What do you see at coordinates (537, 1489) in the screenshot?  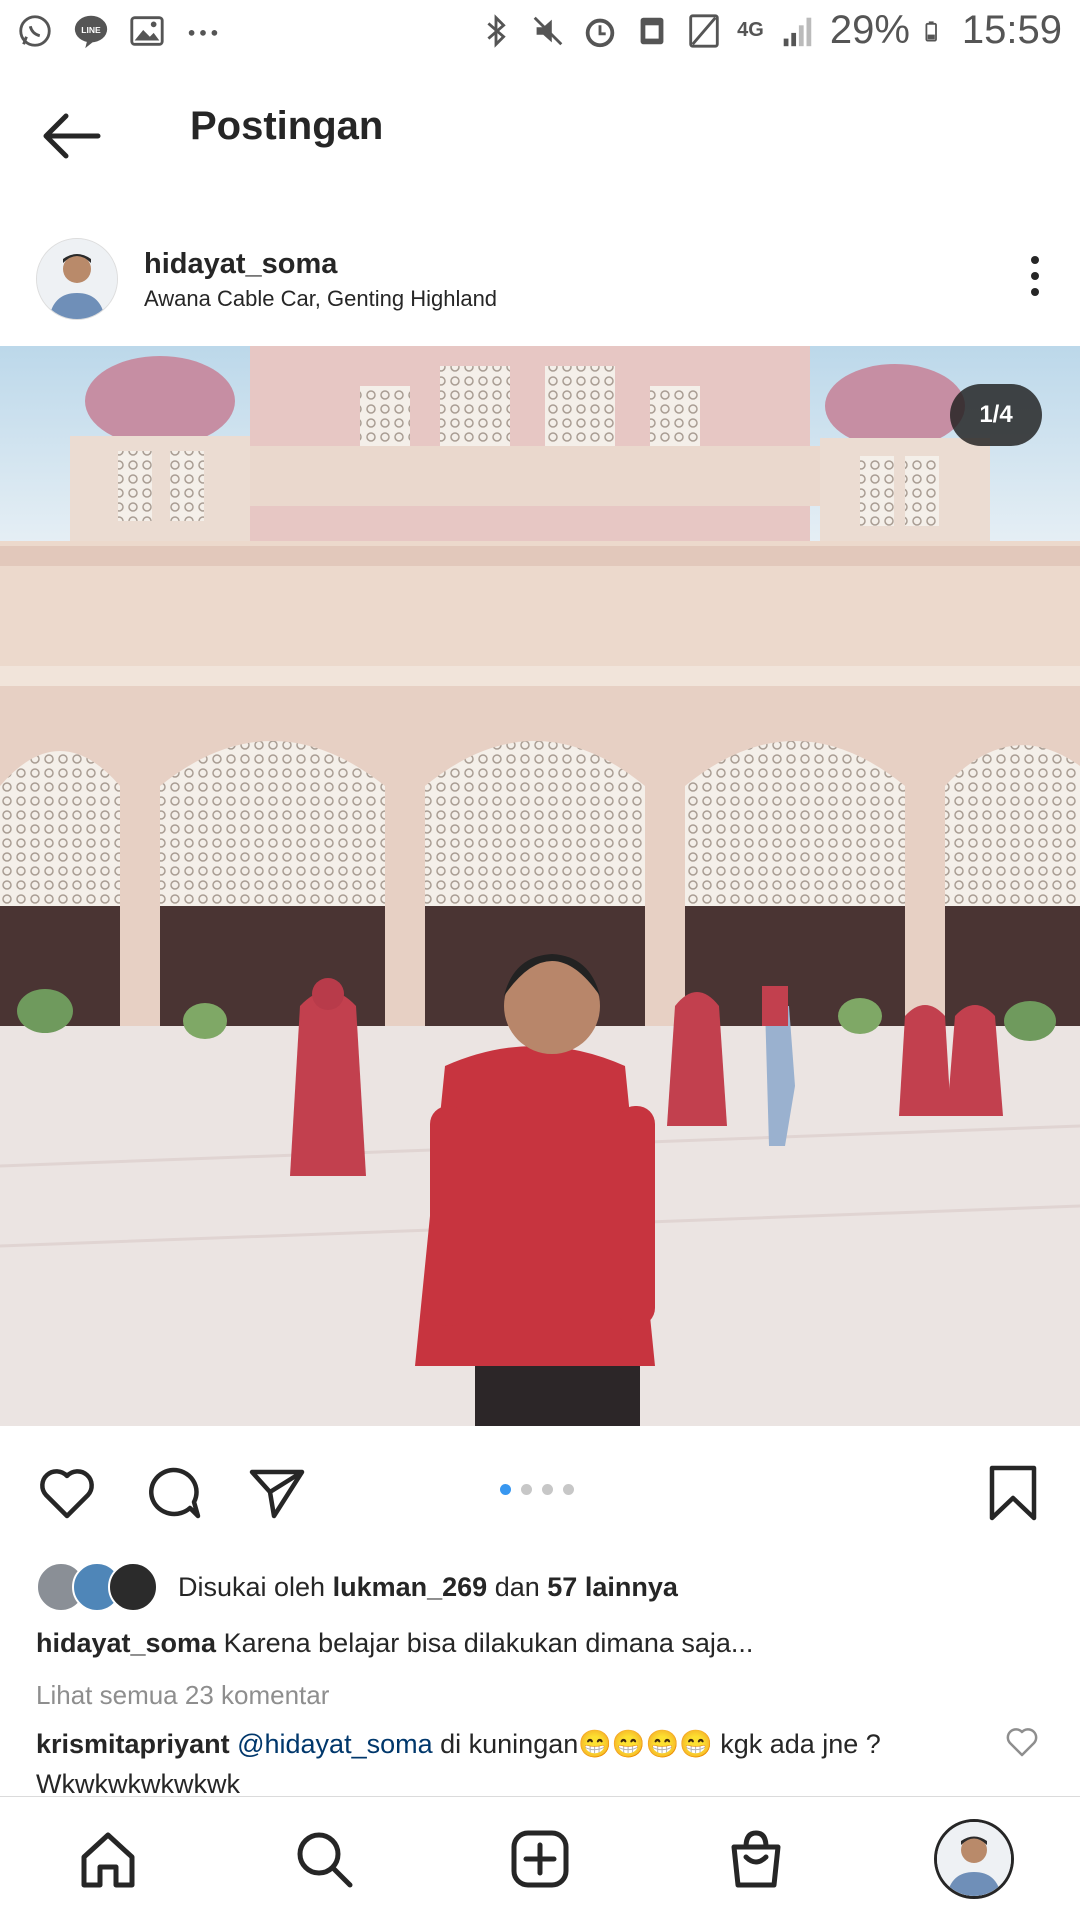 I see `carousel-indicator` at bounding box center [537, 1489].